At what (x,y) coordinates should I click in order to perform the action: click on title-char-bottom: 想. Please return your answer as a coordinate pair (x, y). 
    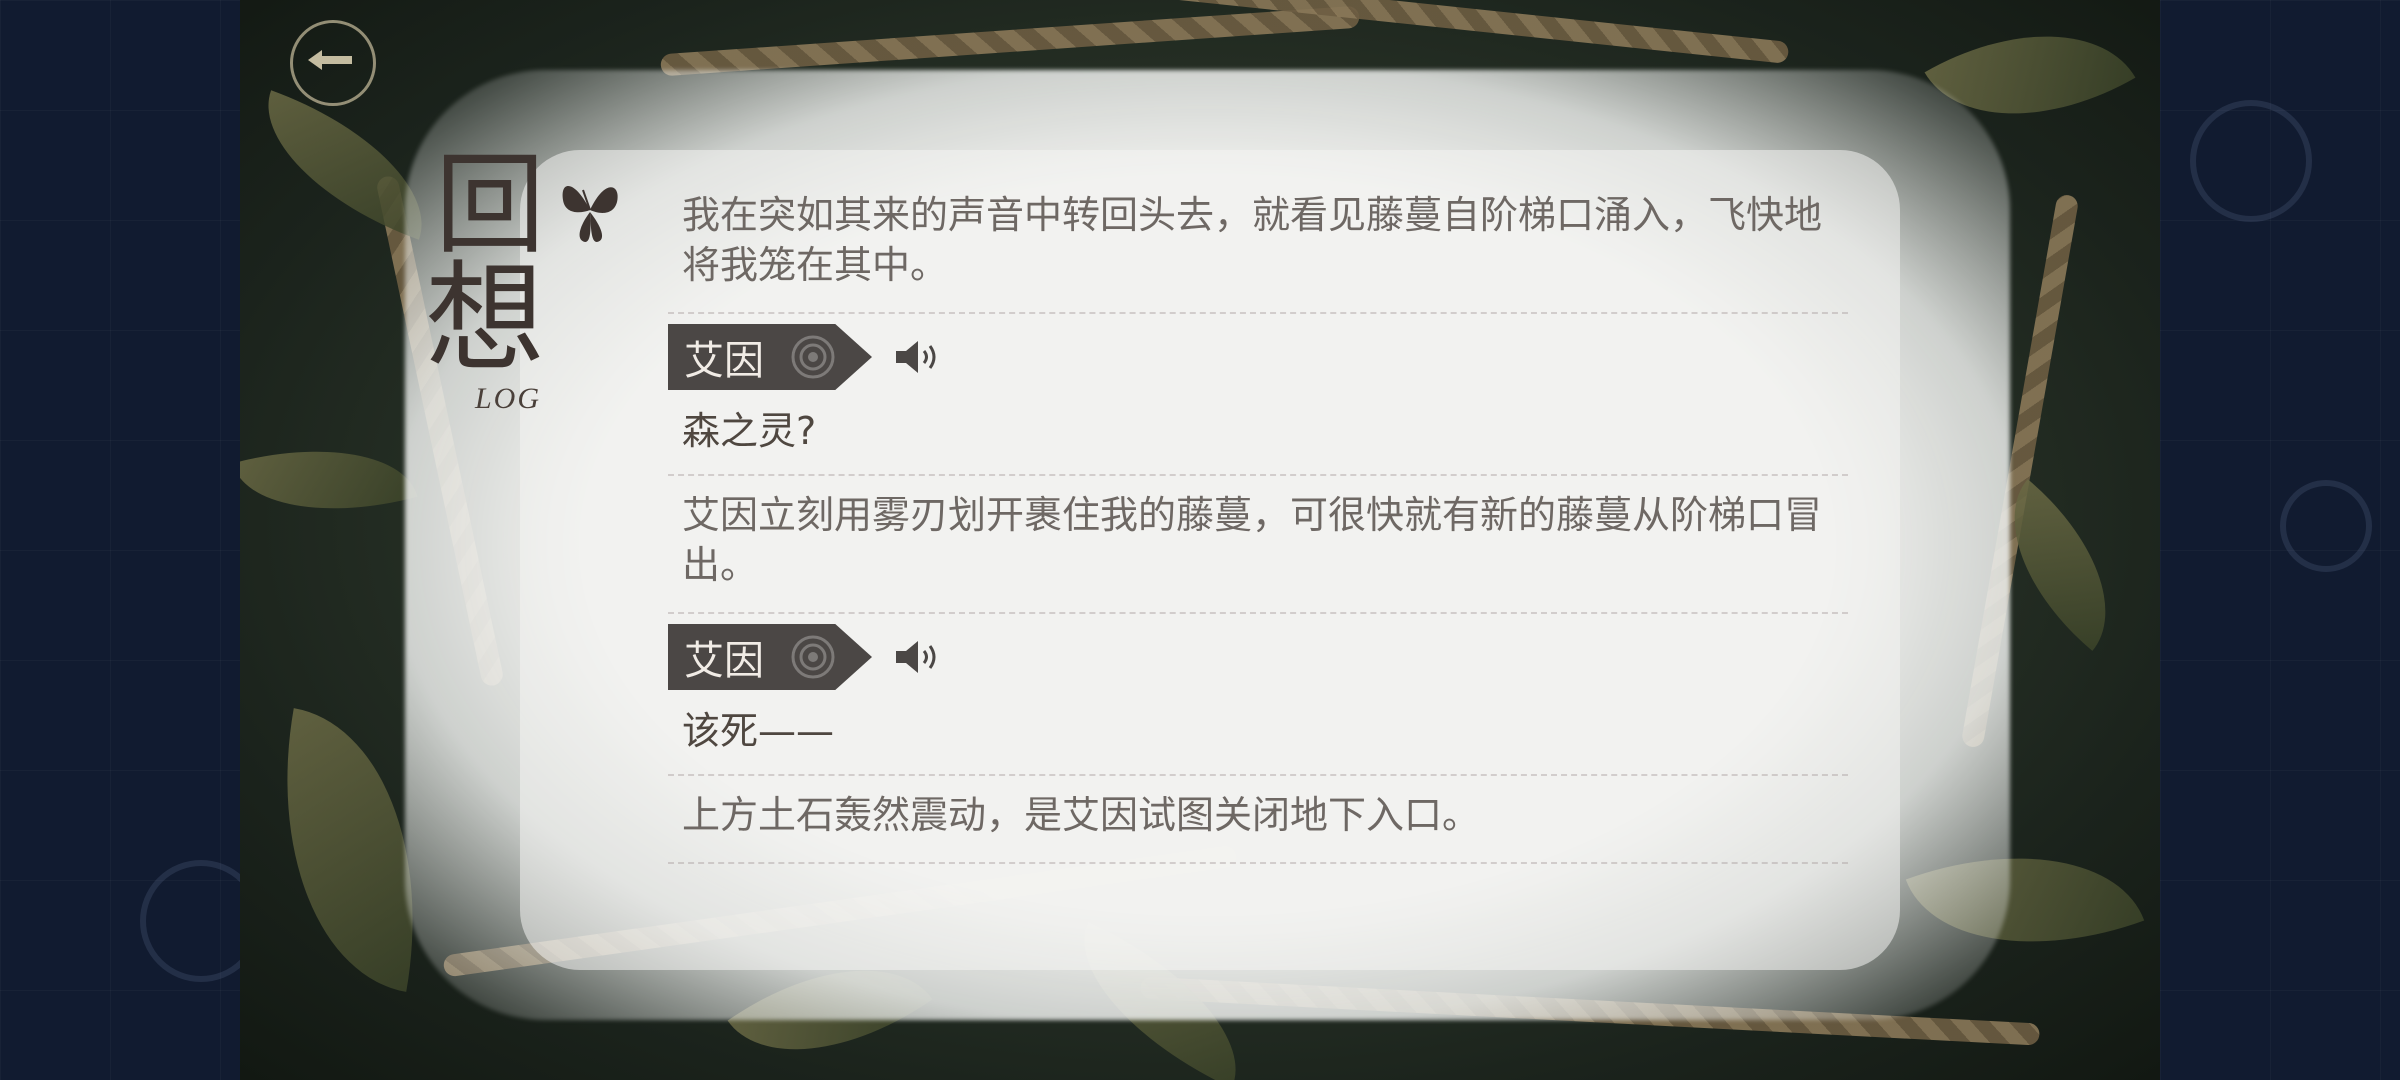
    Looking at the image, I should click on (485, 319).